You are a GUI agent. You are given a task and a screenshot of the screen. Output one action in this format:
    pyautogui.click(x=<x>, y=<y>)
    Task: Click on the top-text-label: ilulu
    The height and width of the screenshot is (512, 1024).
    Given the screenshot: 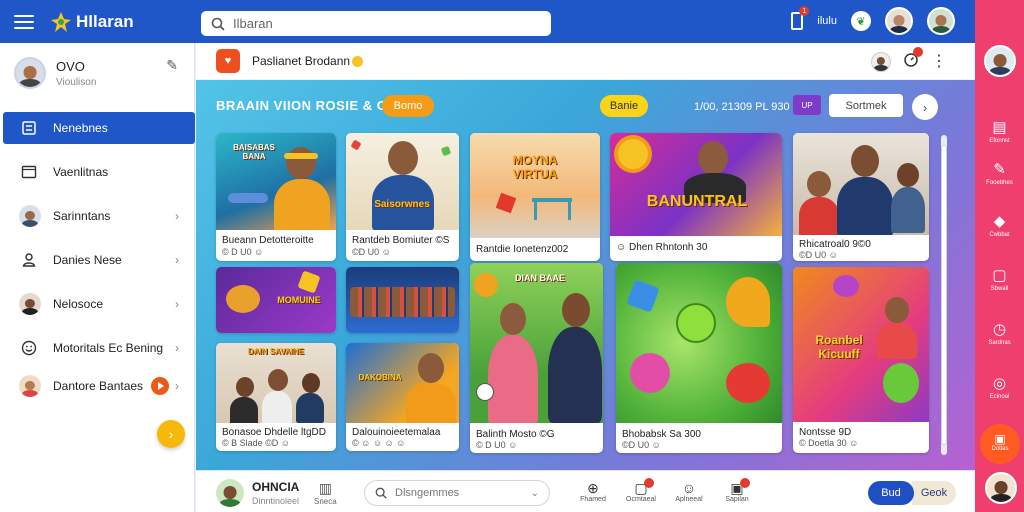 What is the action you would take?
    pyautogui.click(x=827, y=21)
    